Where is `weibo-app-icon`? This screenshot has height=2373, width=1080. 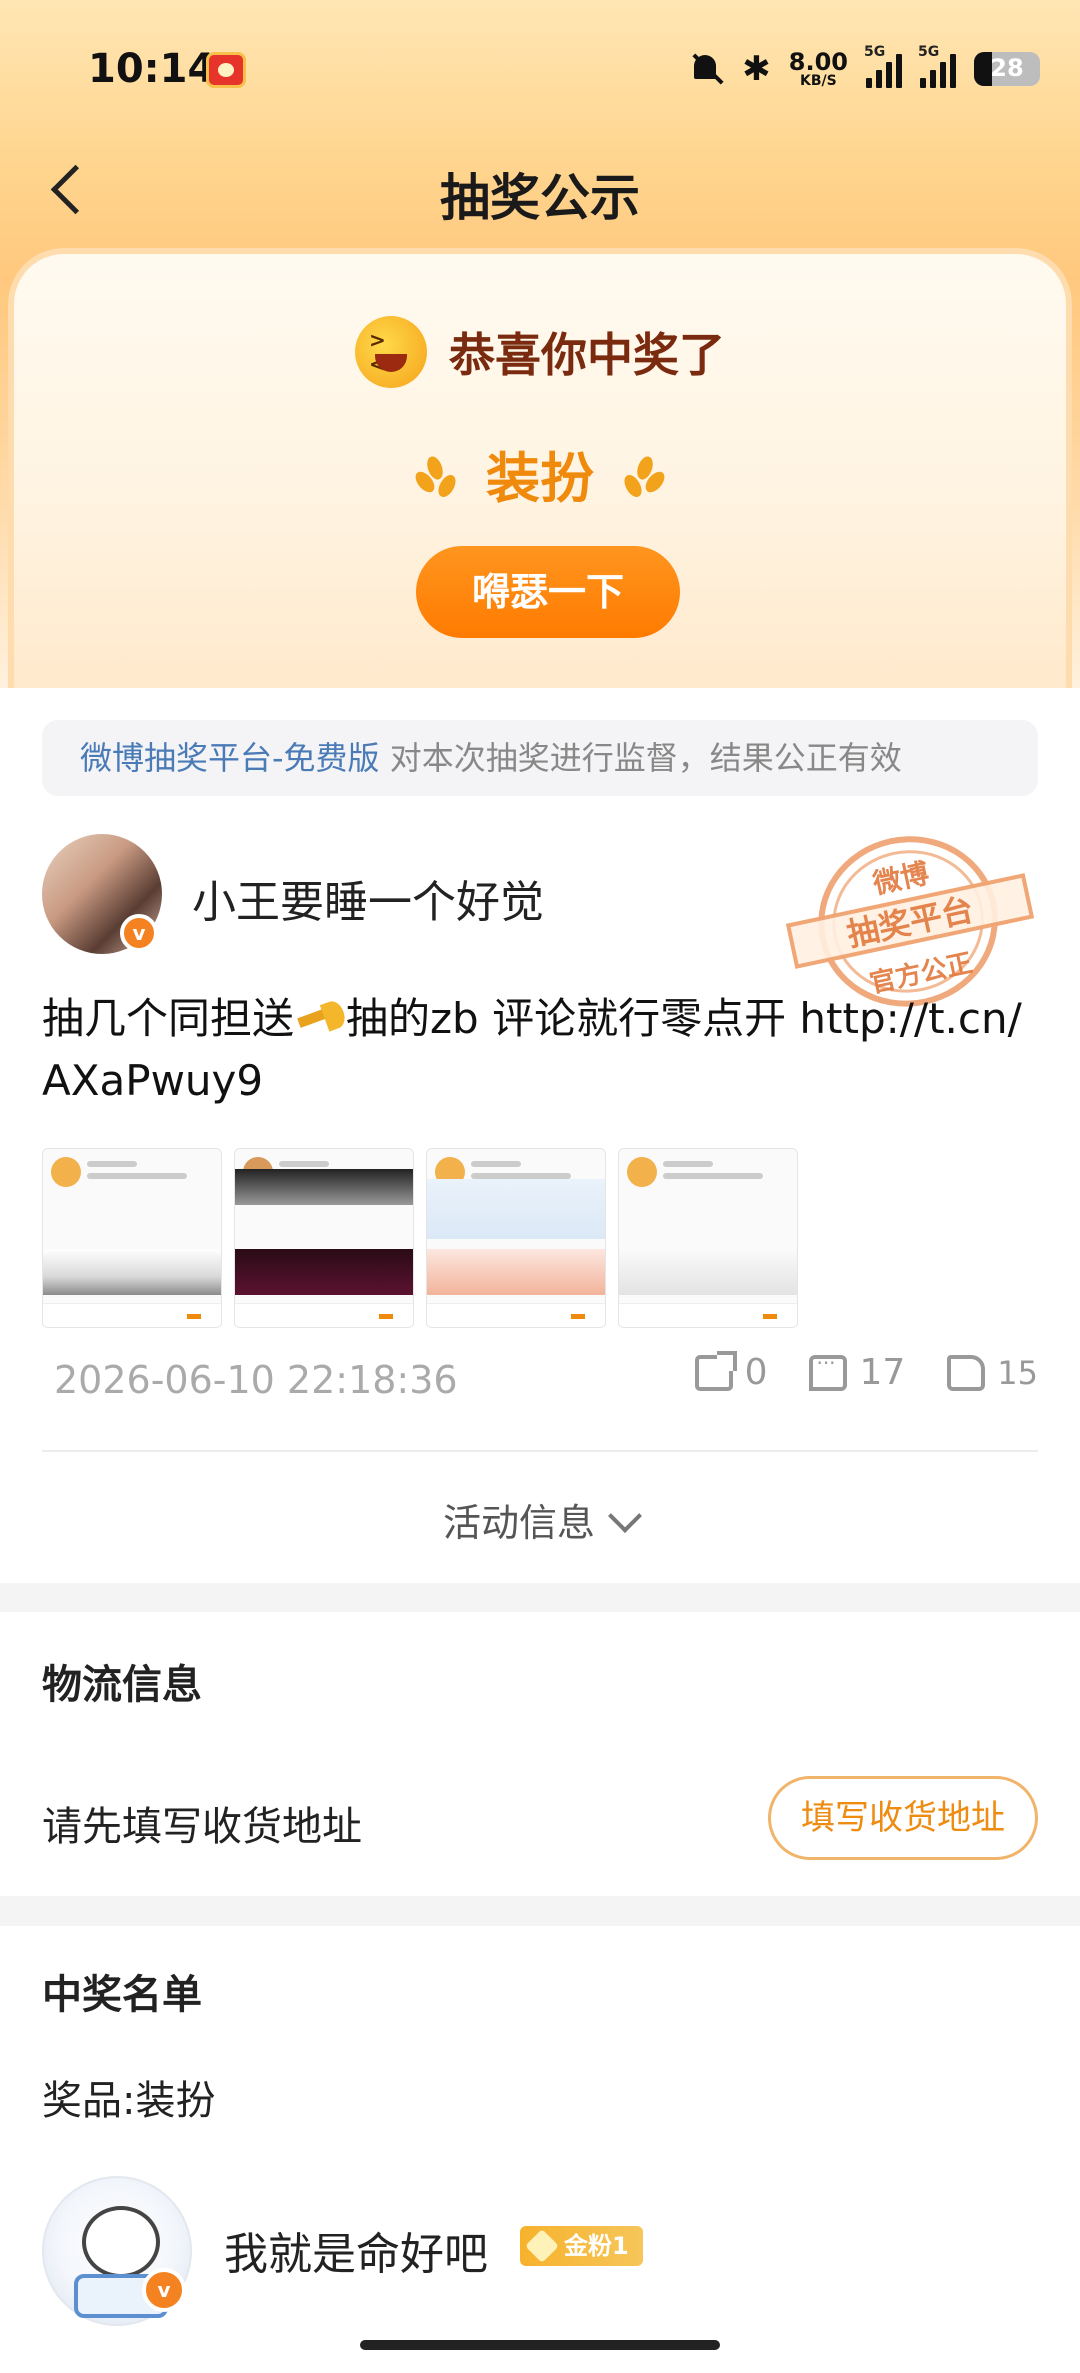
weibo-app-icon is located at coordinates (226, 70).